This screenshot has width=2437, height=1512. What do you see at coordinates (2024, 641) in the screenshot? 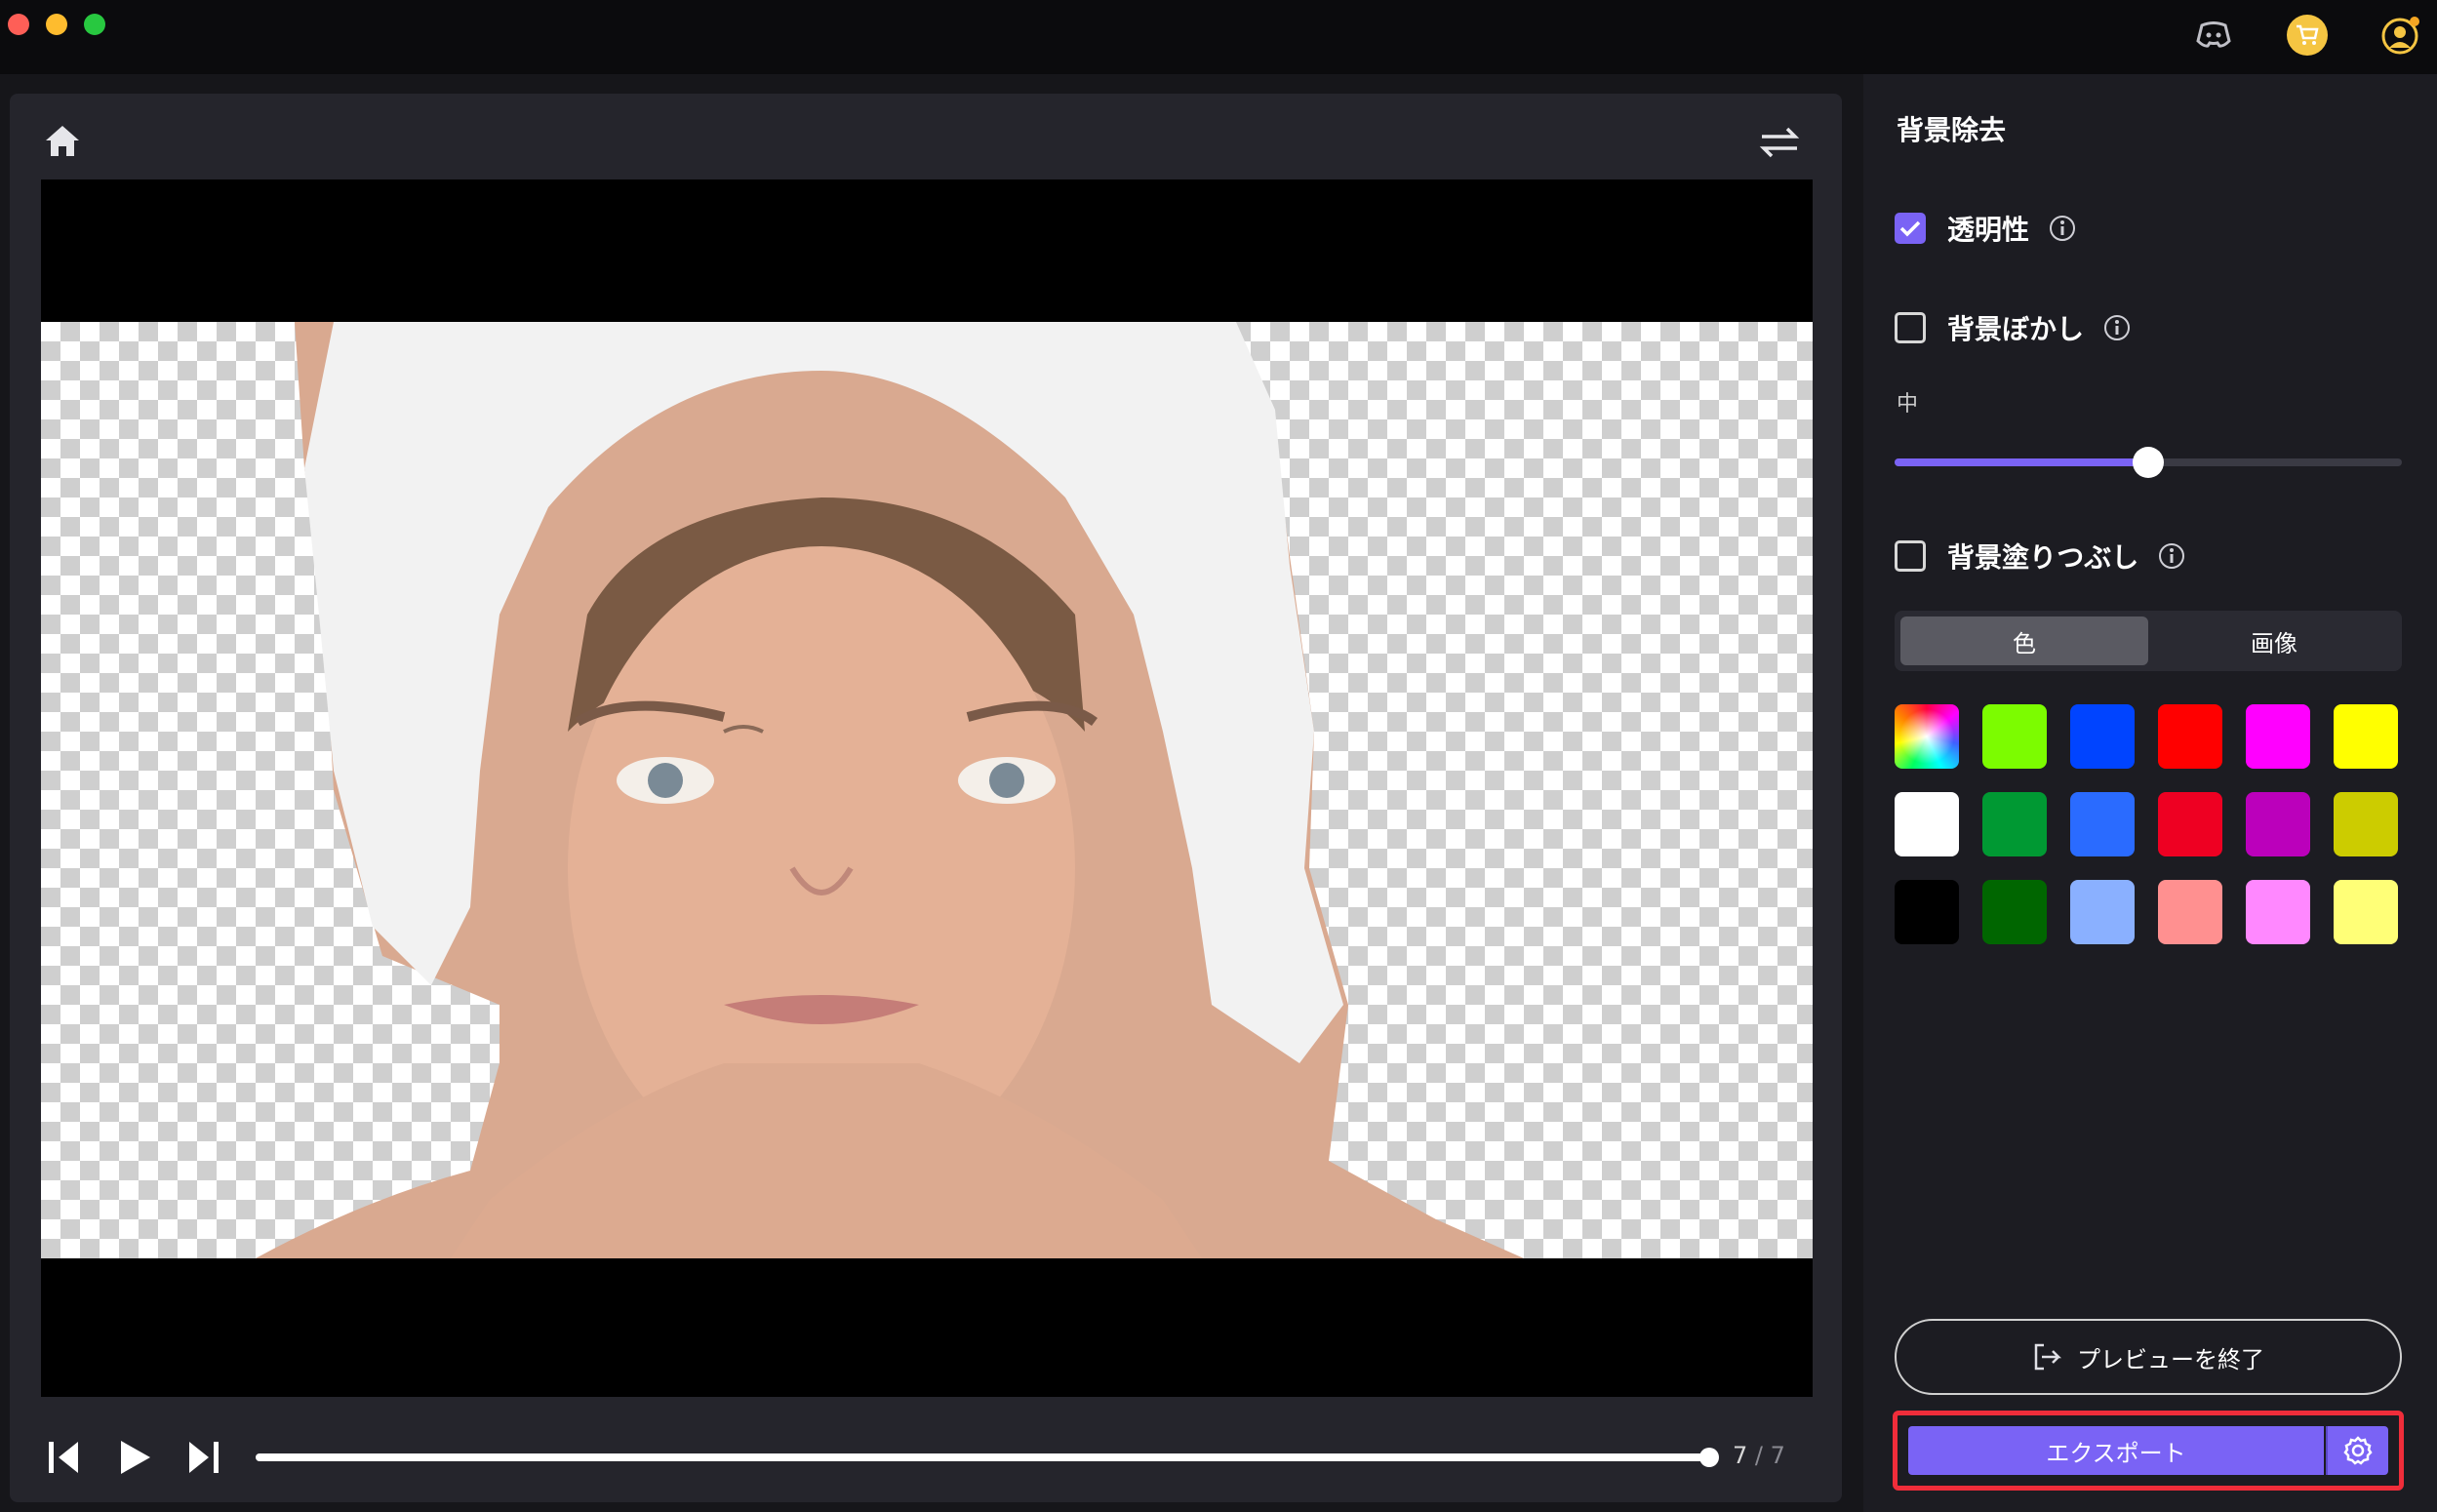
I see `tab-color: 色` at bounding box center [2024, 641].